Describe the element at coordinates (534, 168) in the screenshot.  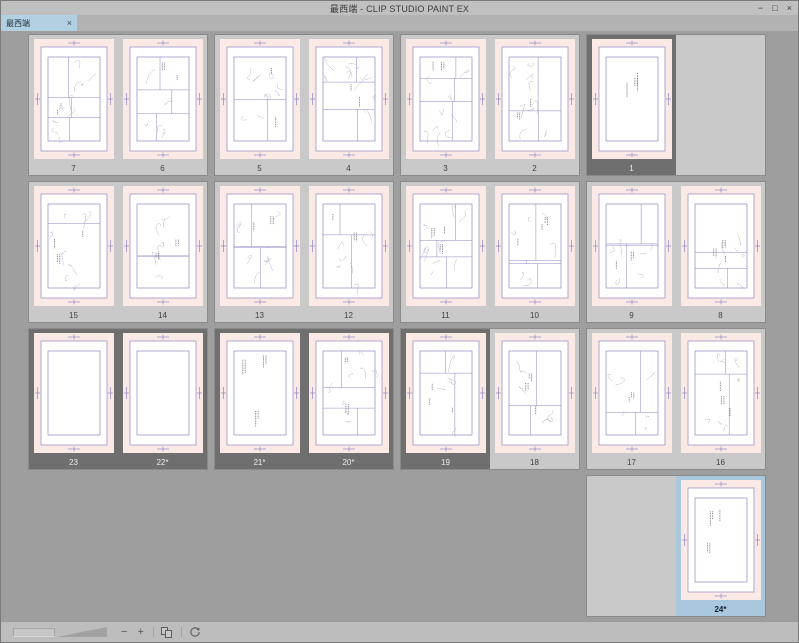
I see `page-number: 2` at that location.